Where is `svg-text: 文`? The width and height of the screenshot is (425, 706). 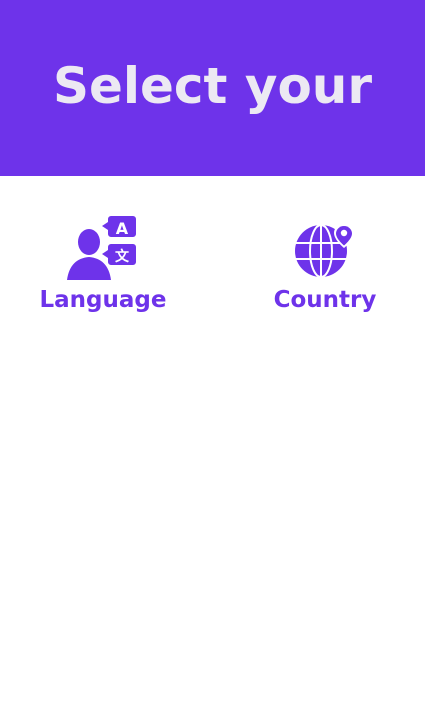 svg-text: 文 is located at coordinates (122, 256).